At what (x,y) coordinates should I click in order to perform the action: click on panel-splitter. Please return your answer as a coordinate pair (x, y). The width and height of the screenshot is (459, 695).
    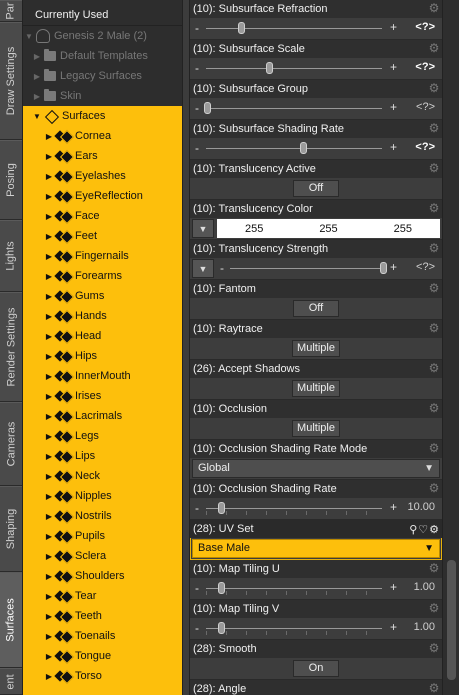
    Looking at the image, I should click on (186, 347).